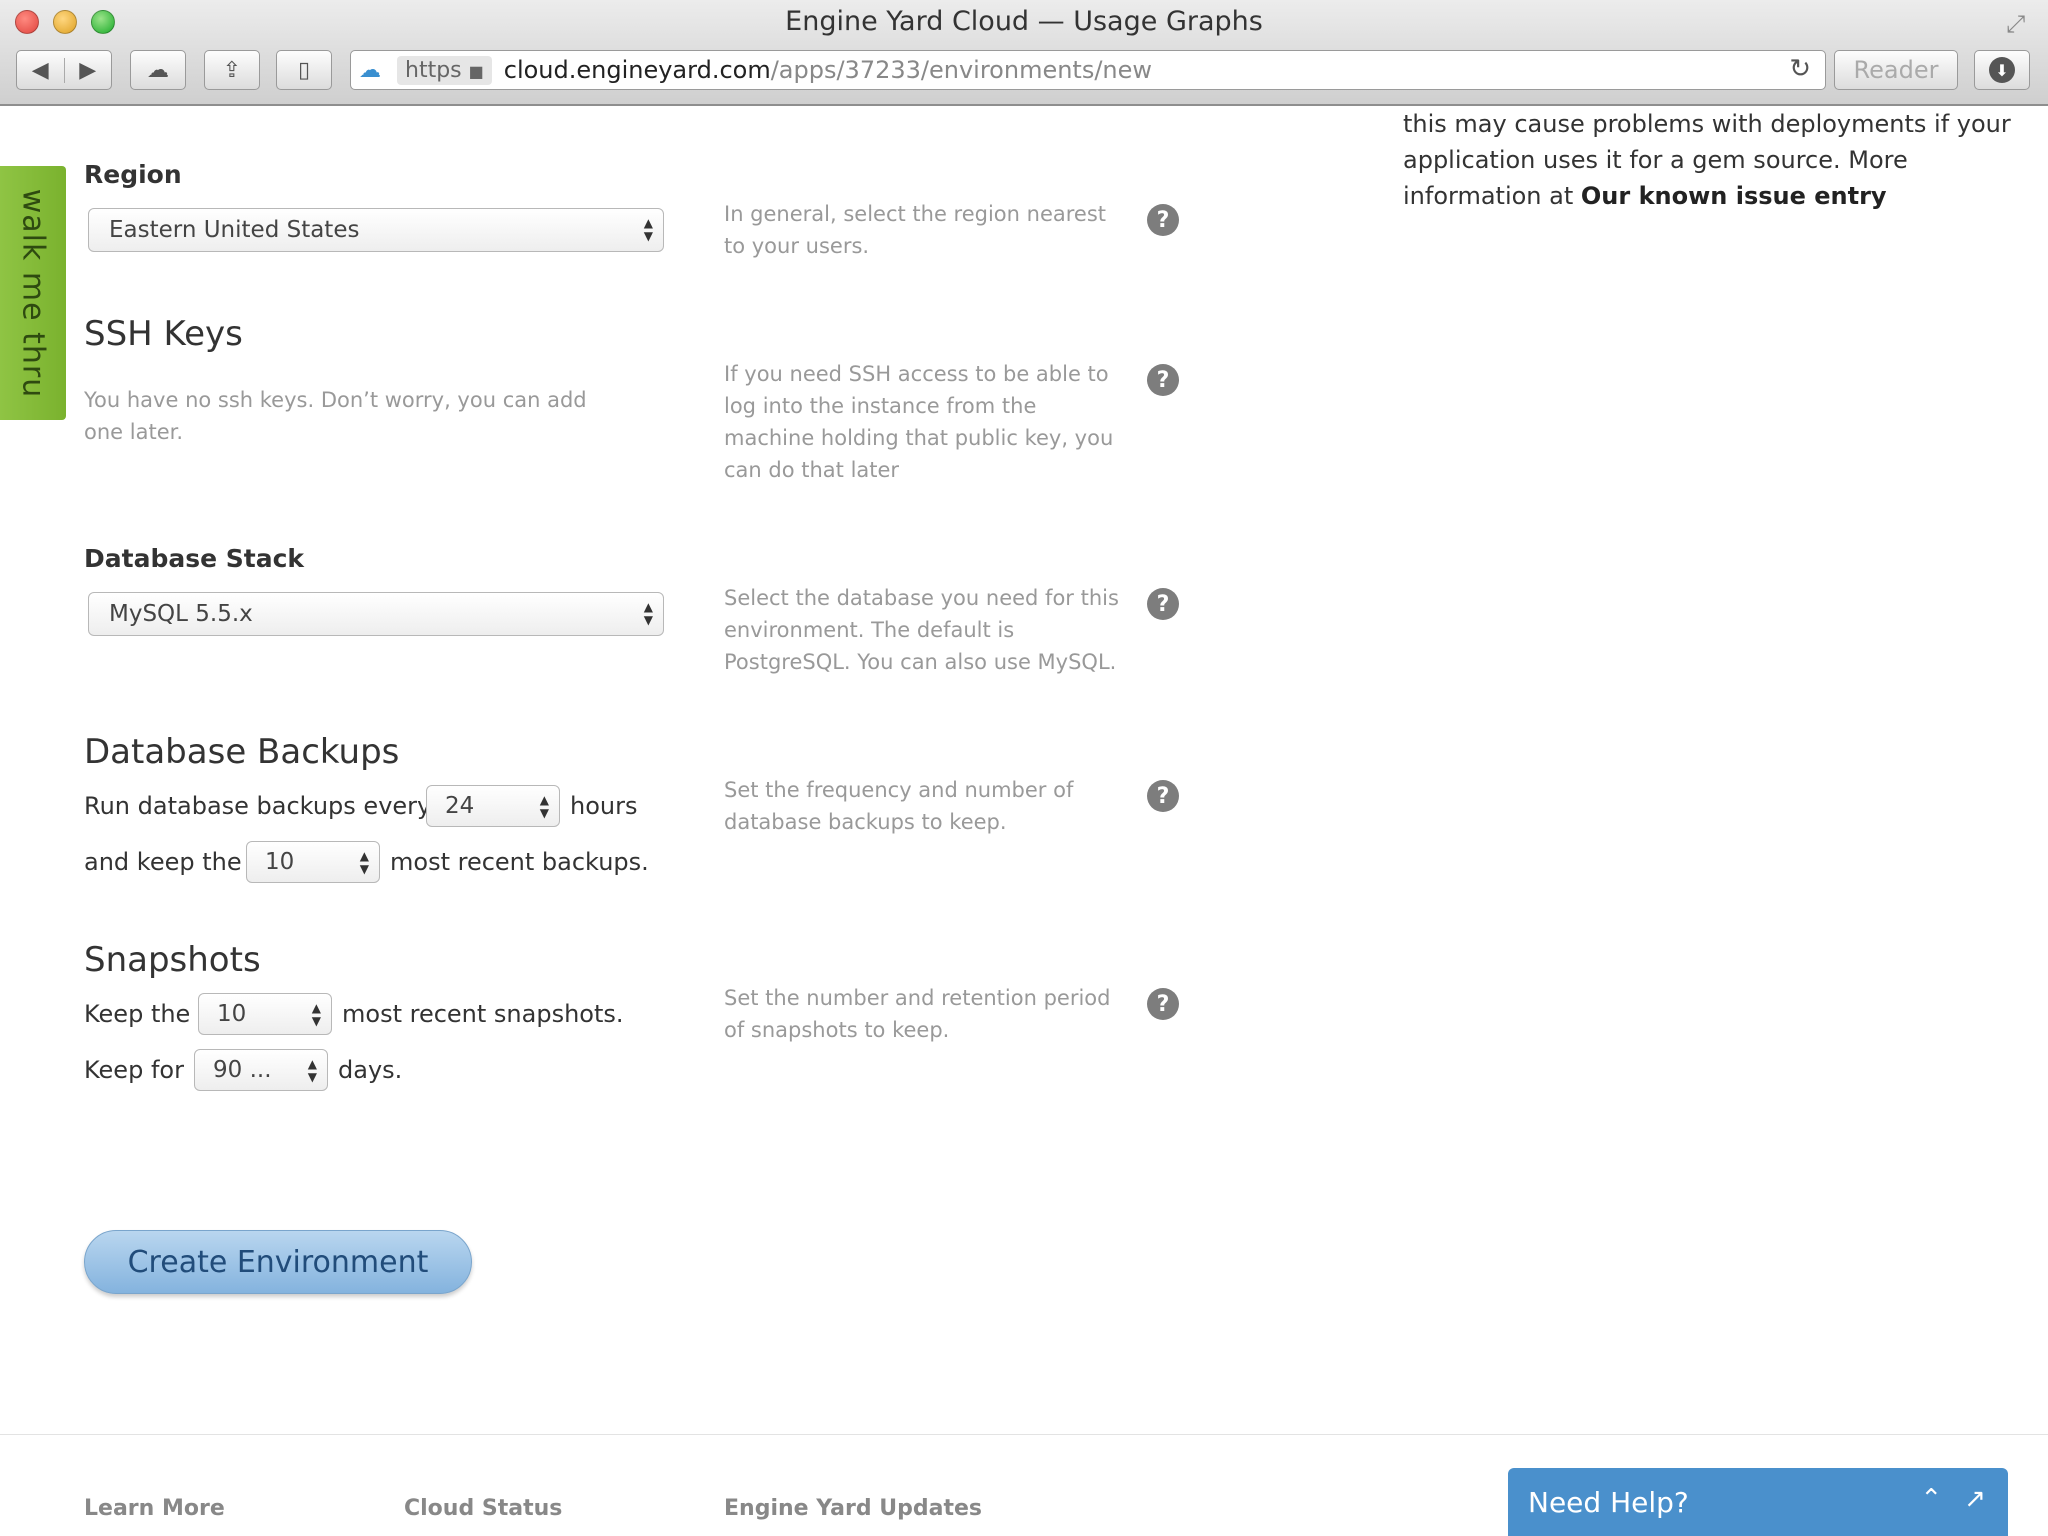 The image size is (2048, 1536). What do you see at coordinates (476, 71) in the screenshot?
I see `lock-icon: ■` at bounding box center [476, 71].